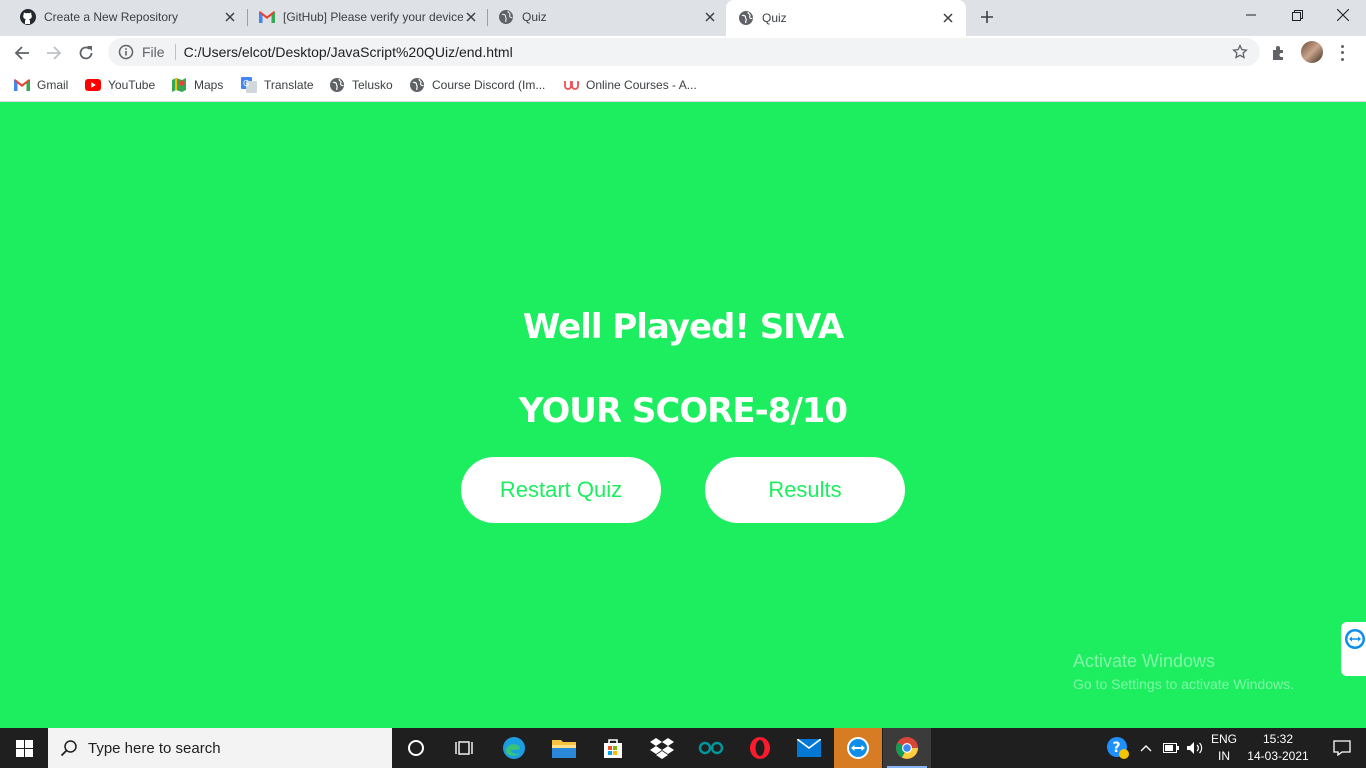  What do you see at coordinates (602, 16) in the screenshot?
I see `tab-quiz: Quiz` at bounding box center [602, 16].